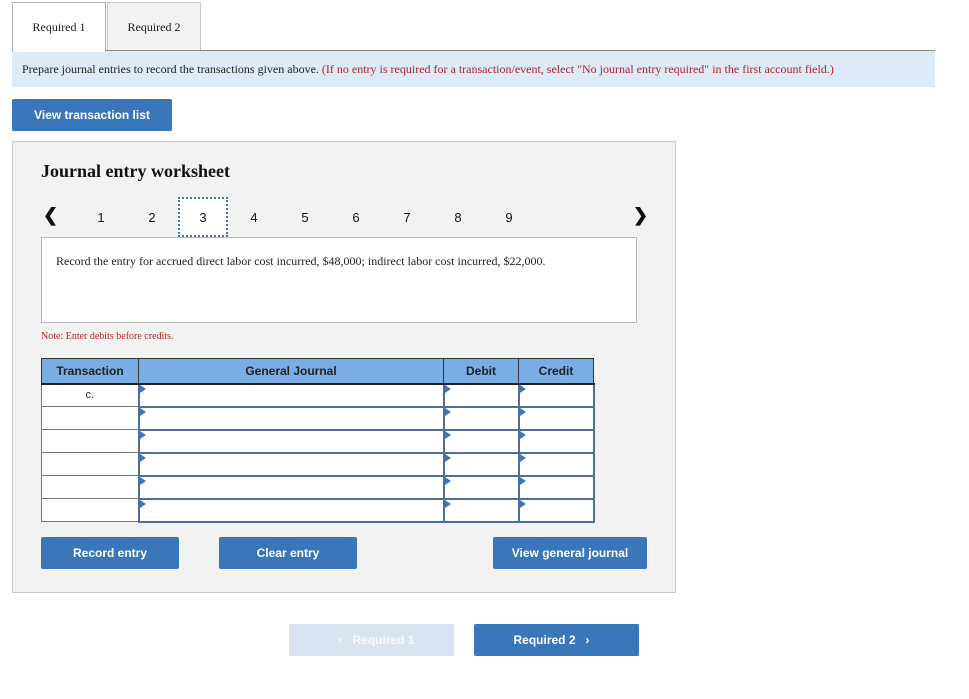 The image size is (969, 699). I want to click on tab-required-2: Required 2, so click(154, 26).